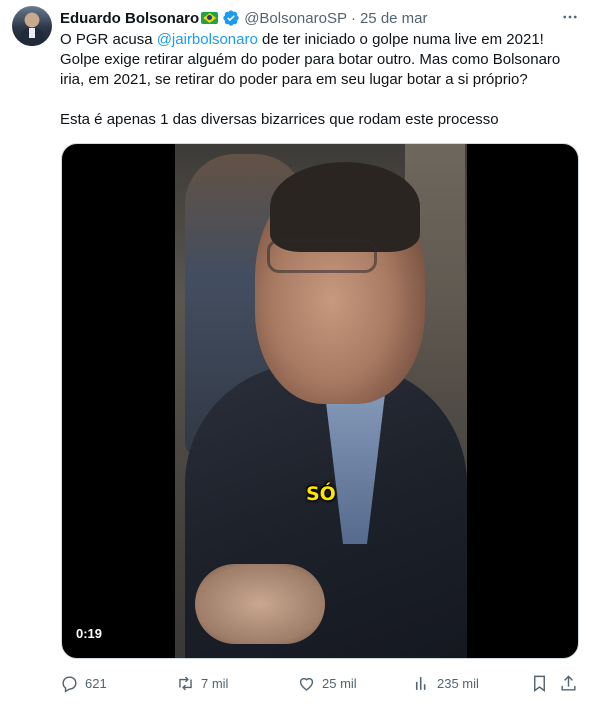 This screenshot has height=707, width=597. I want to click on mention-link: @jairbolsonaro, so click(207, 39).